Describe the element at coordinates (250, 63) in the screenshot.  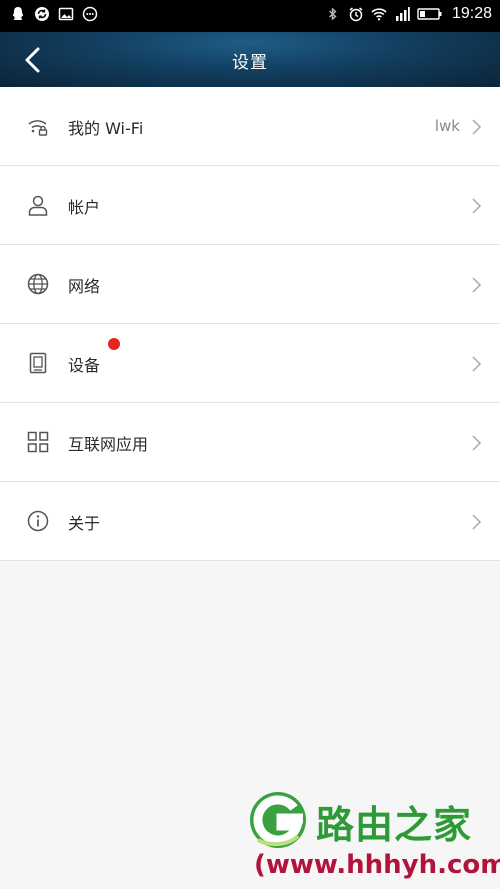
I see `page-title: 设置` at that location.